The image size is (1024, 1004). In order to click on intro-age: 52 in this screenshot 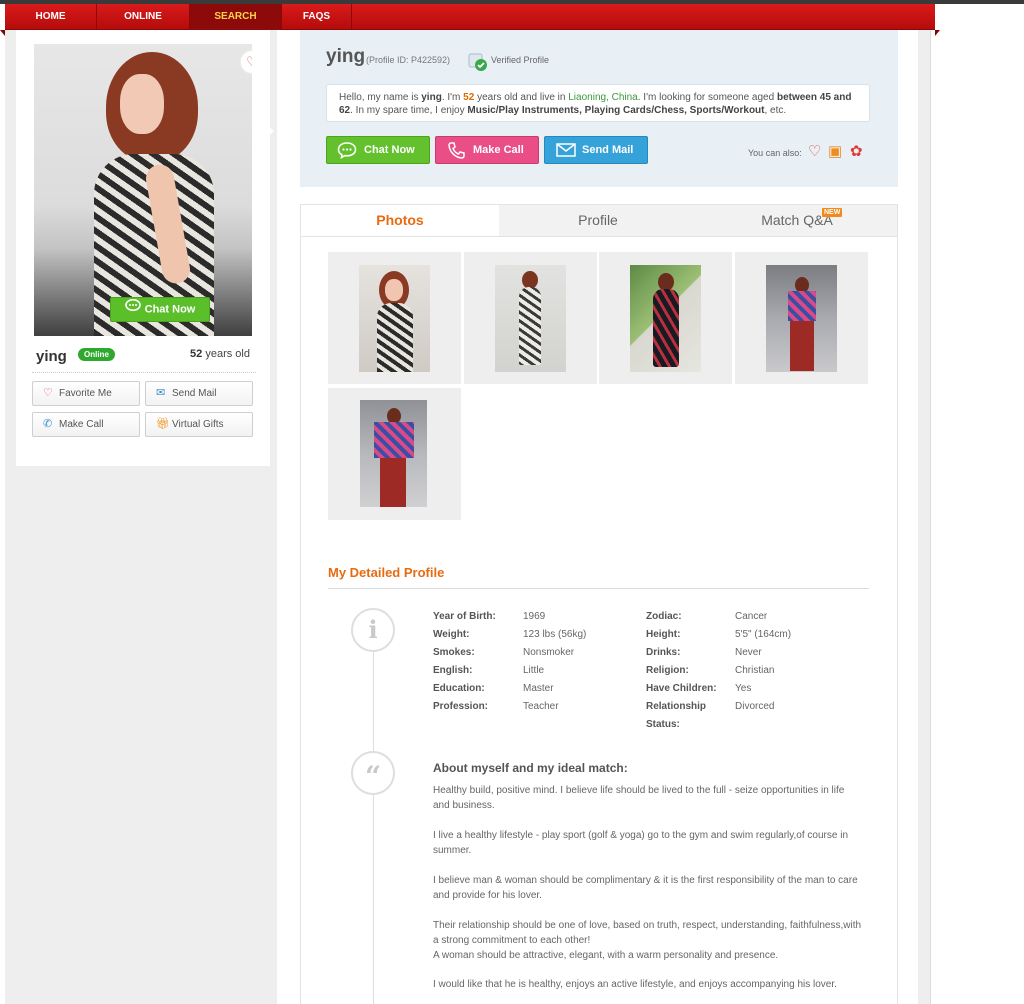, I will do `click(469, 97)`.